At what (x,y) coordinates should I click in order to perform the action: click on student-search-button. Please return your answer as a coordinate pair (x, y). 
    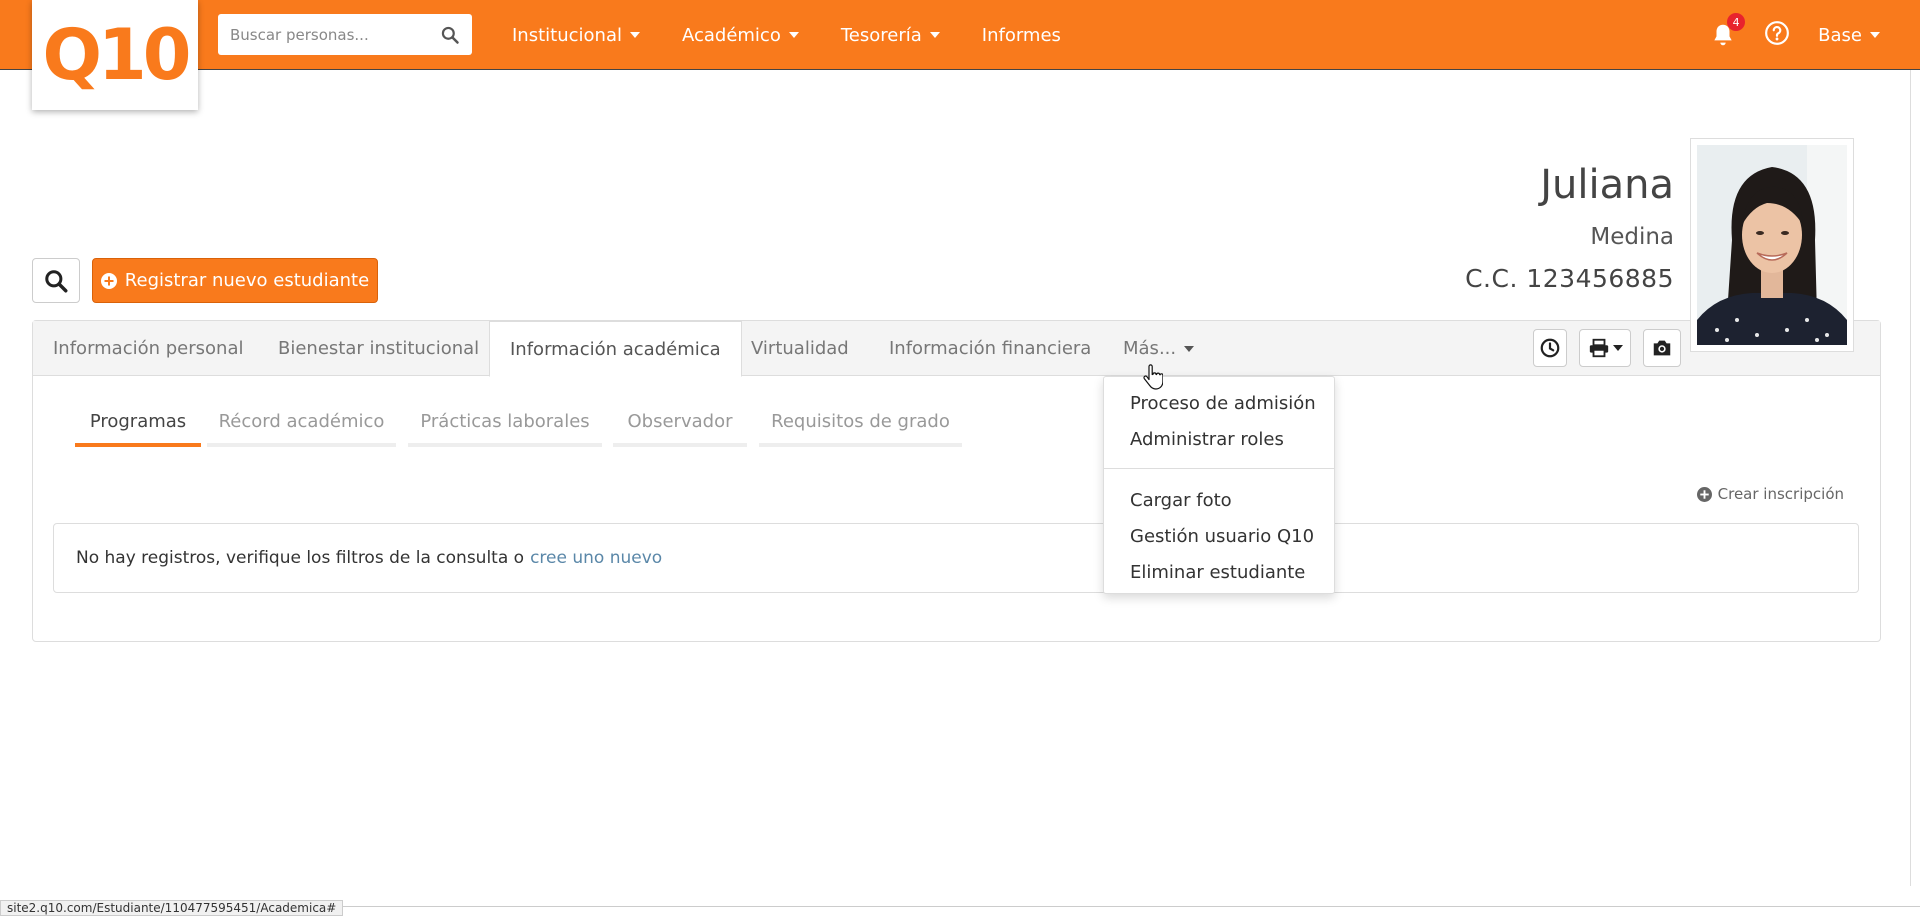
    Looking at the image, I should click on (56, 280).